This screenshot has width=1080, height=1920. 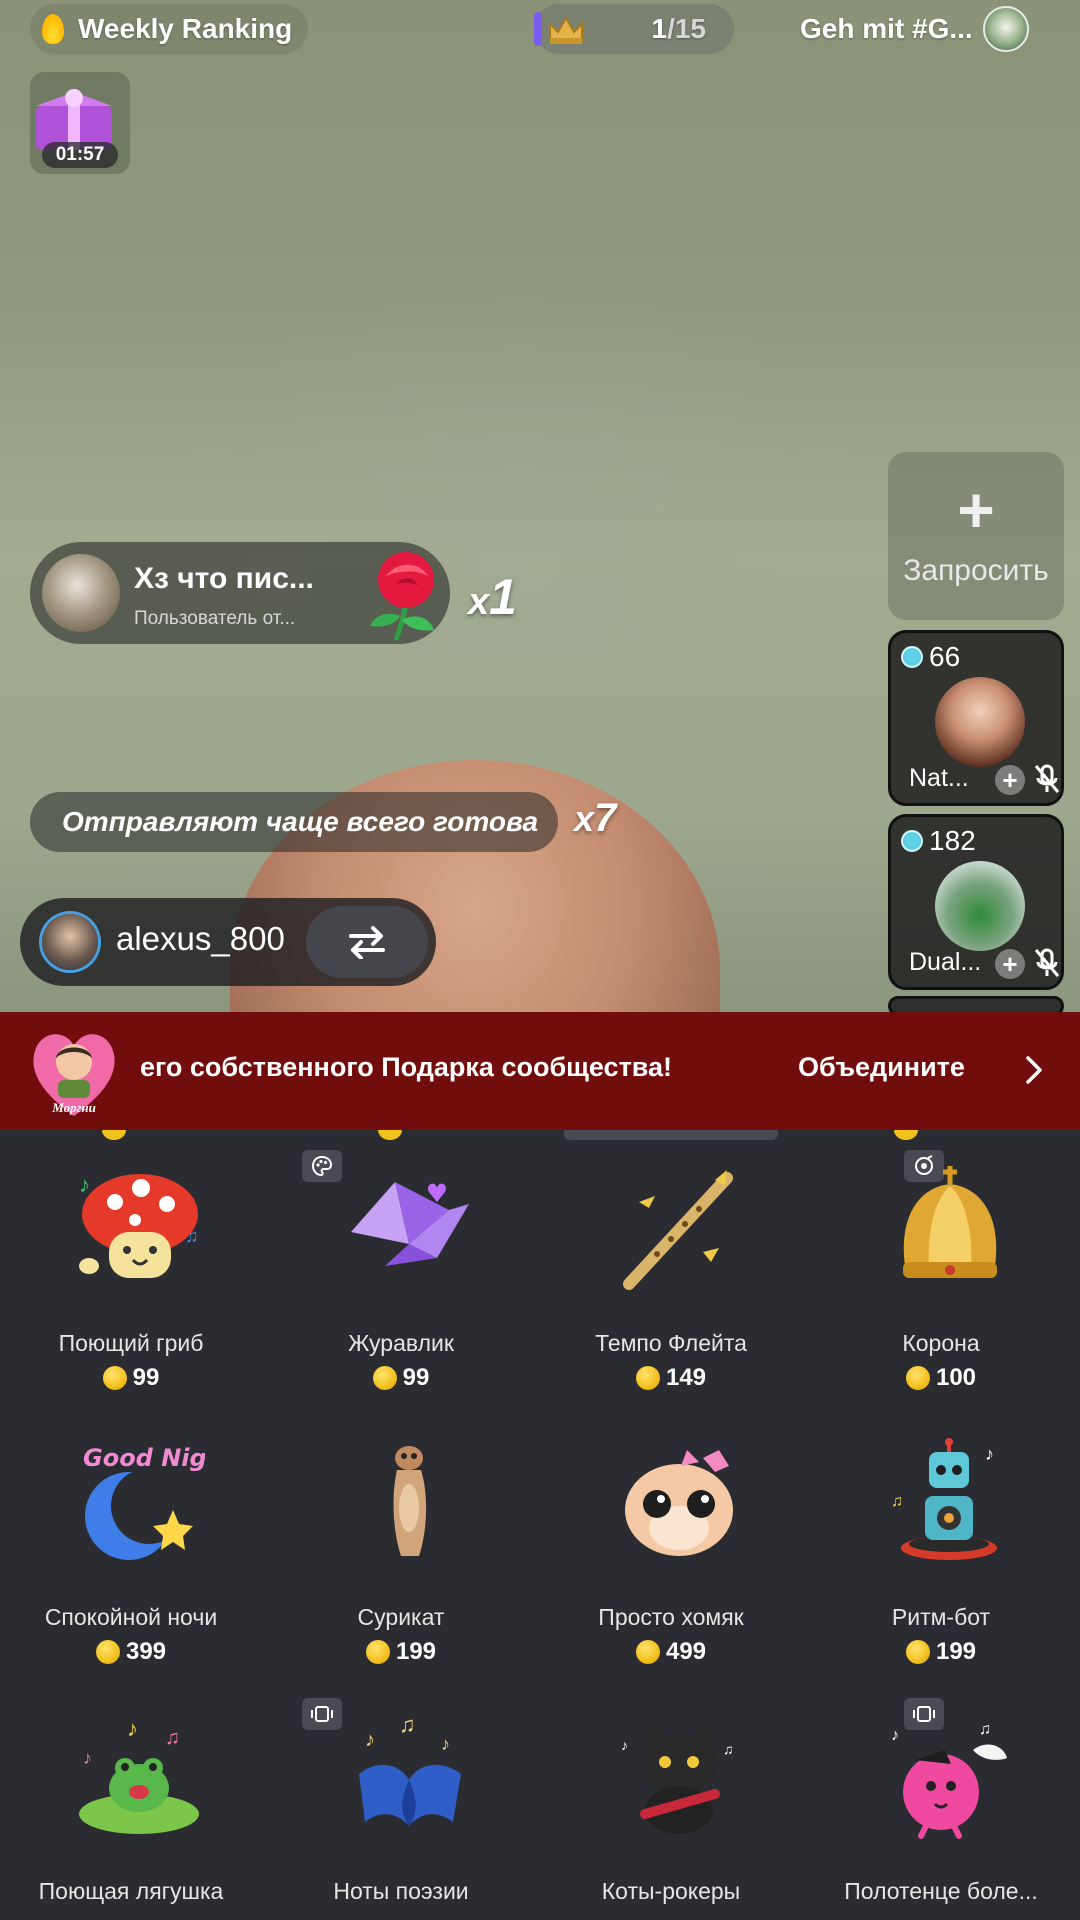 What do you see at coordinates (956, 1377) in the screenshot?
I see `gift-price-value: 100` at bounding box center [956, 1377].